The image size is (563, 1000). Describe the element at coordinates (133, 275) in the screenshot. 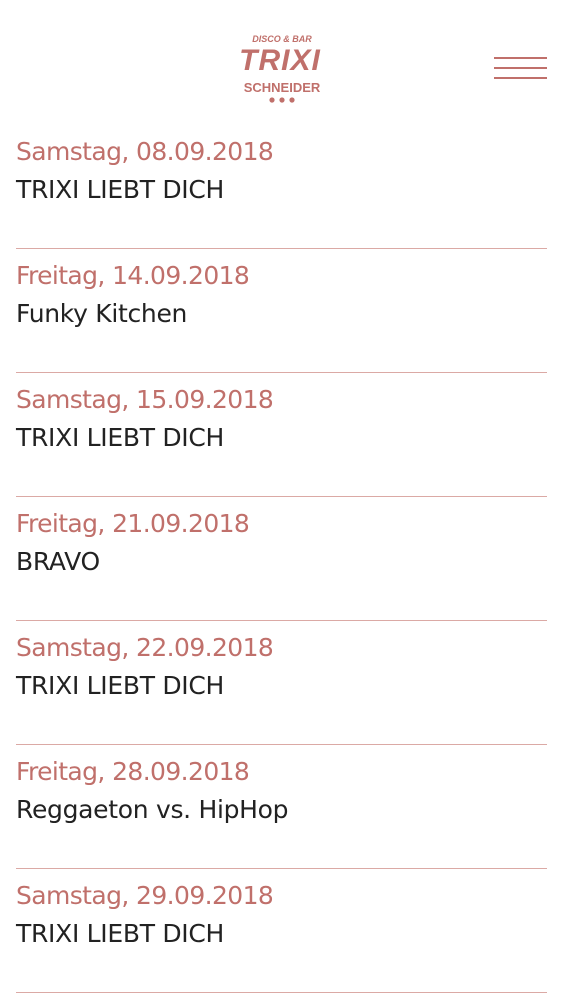

I see `event-date: Freitag, 14.09.2018` at that location.